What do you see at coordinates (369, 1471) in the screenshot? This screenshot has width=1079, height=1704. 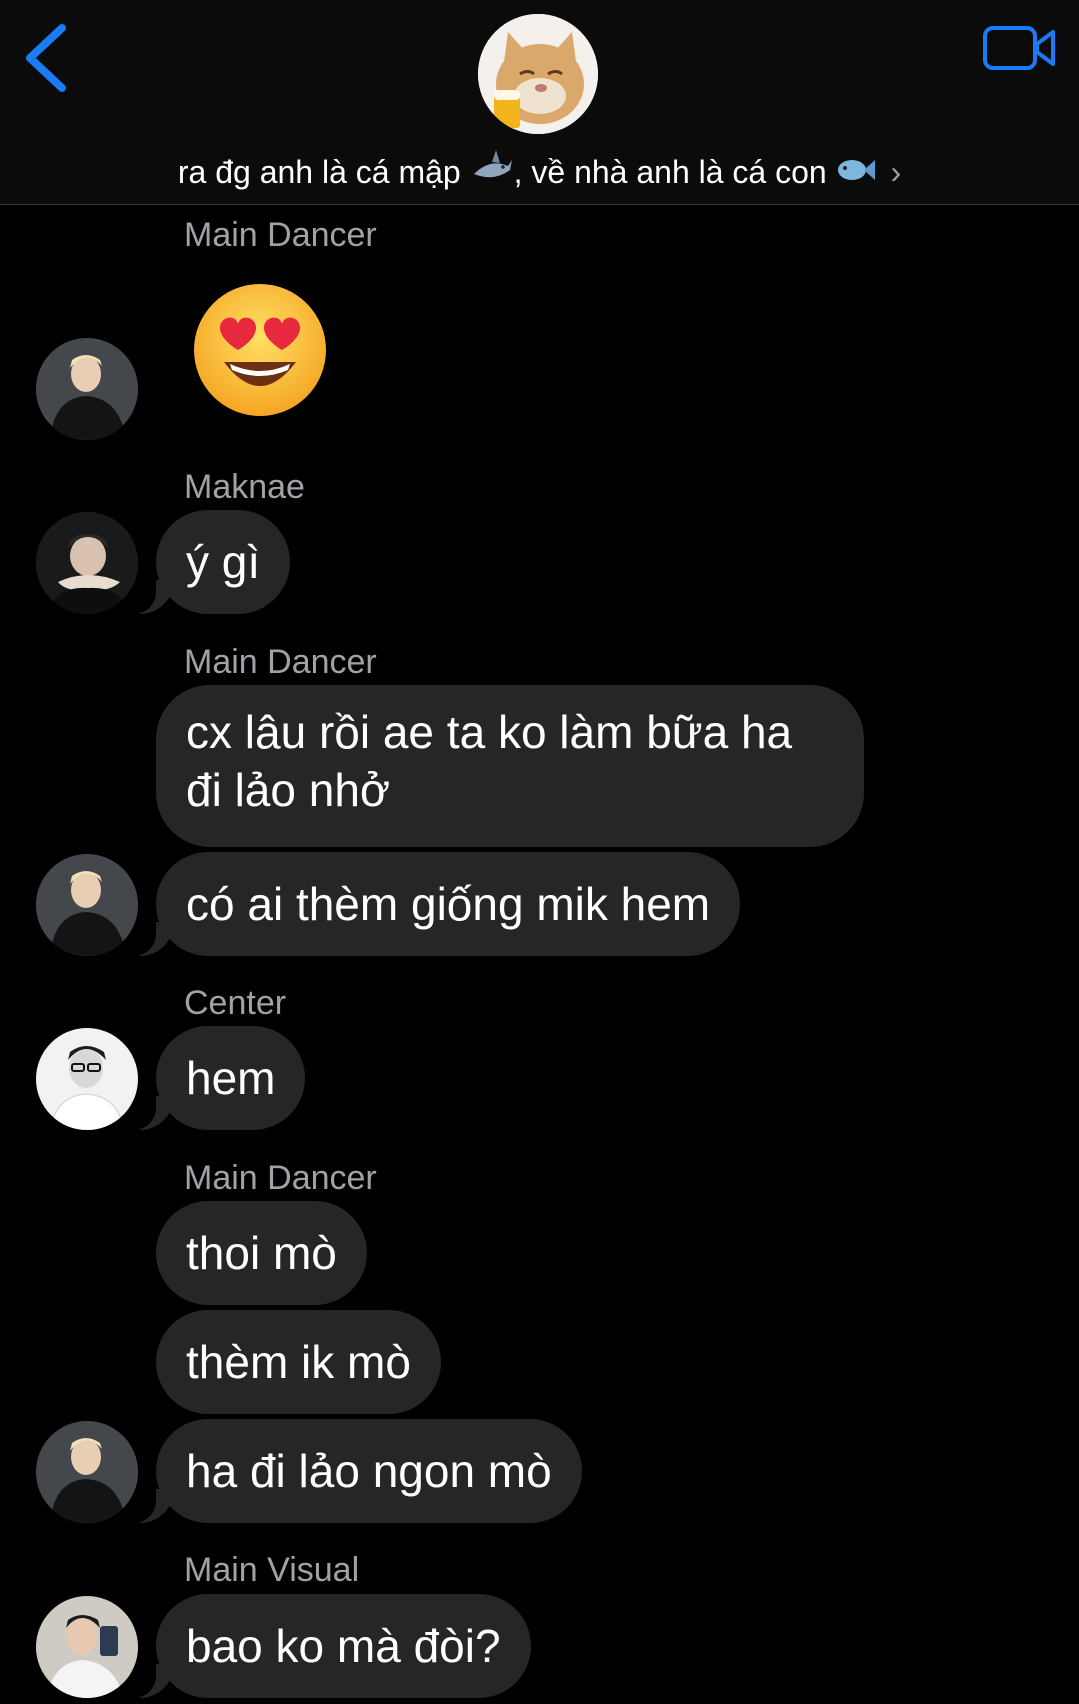 I see `message-text: ha đi lảo ngon mò` at bounding box center [369, 1471].